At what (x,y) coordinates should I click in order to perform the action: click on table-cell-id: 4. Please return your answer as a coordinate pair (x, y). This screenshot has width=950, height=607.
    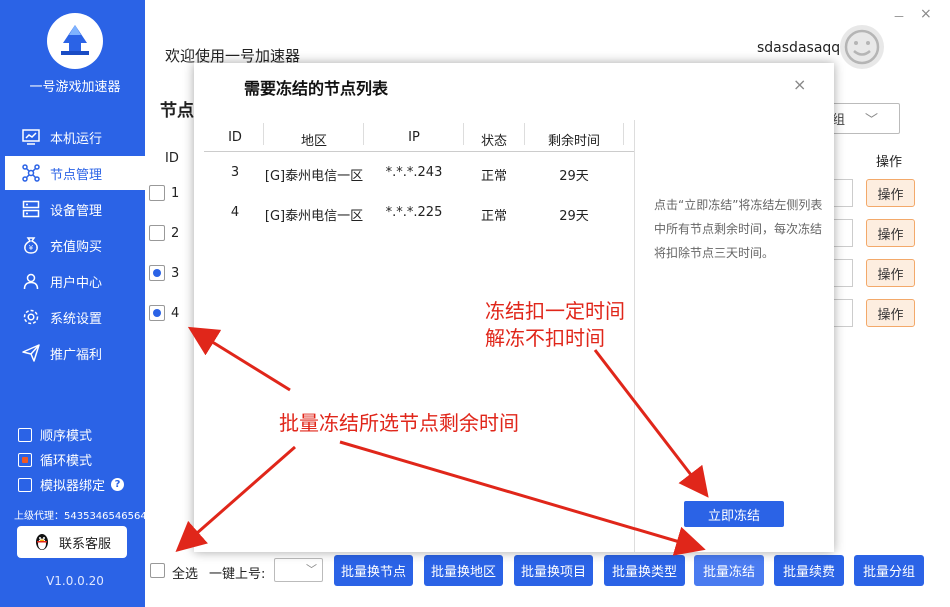
    Looking at the image, I should click on (235, 212).